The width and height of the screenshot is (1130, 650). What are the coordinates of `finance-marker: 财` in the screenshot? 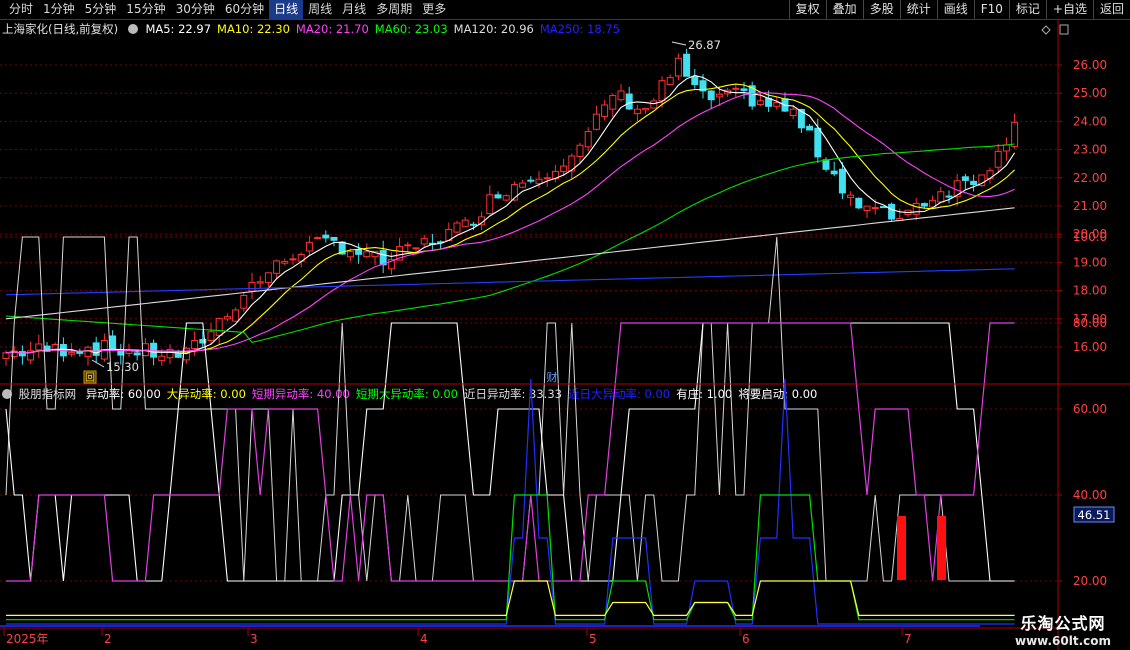 It's located at (552, 377).